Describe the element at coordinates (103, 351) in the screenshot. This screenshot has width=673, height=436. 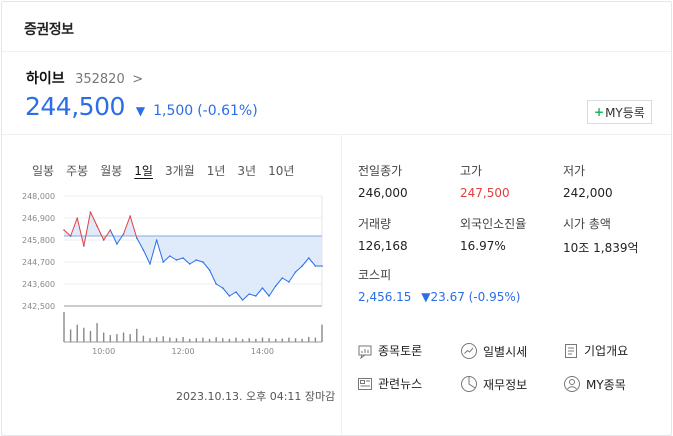
I see `x-tick-label: 10:00` at that location.